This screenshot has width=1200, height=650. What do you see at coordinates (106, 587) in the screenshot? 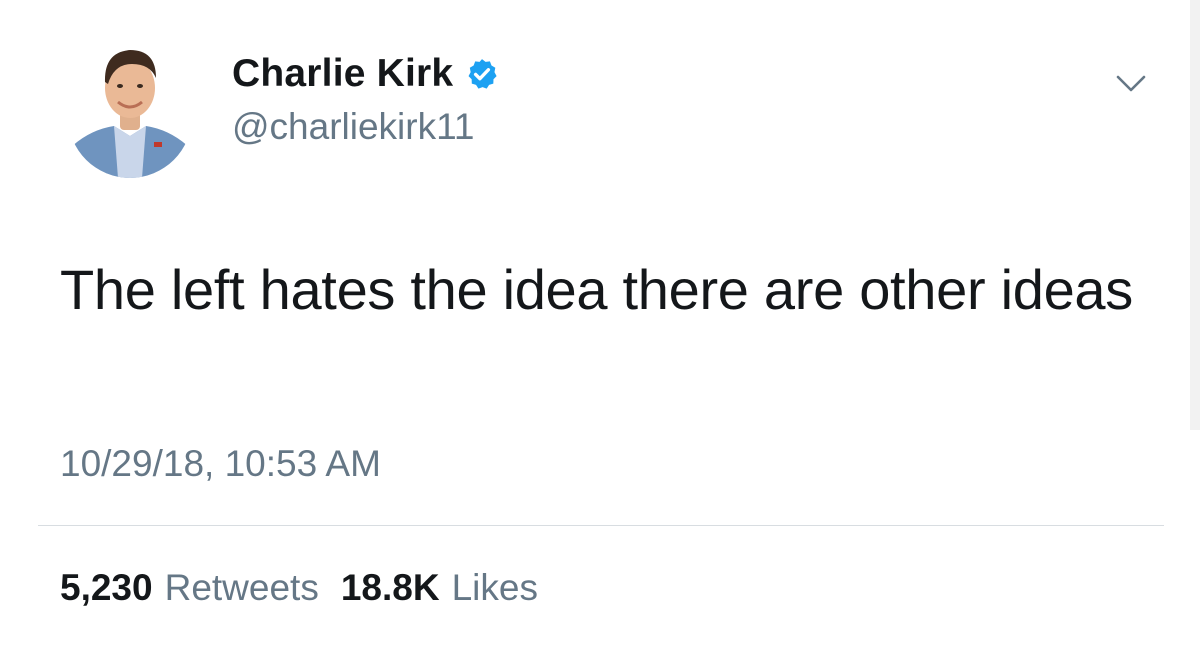
I see `retweets-count: 5,230` at bounding box center [106, 587].